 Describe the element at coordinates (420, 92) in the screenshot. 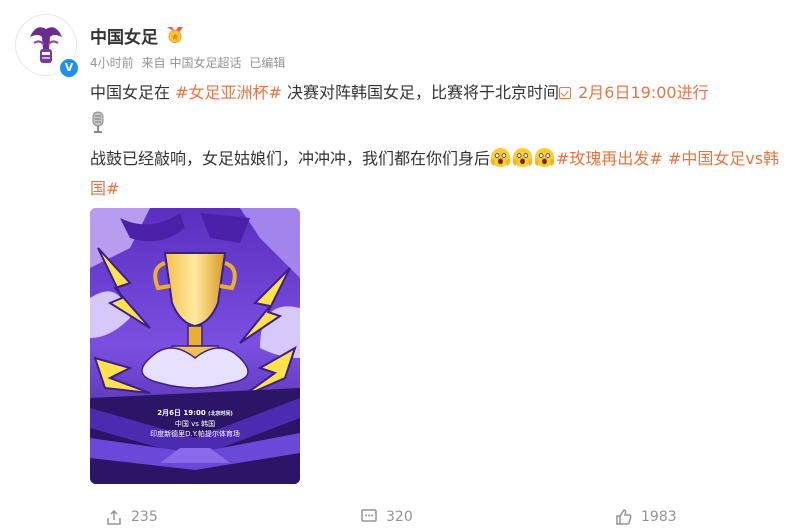

I see `text-line1-mid: 决赛对阵韩国女足，比赛将于北京时间` at that location.